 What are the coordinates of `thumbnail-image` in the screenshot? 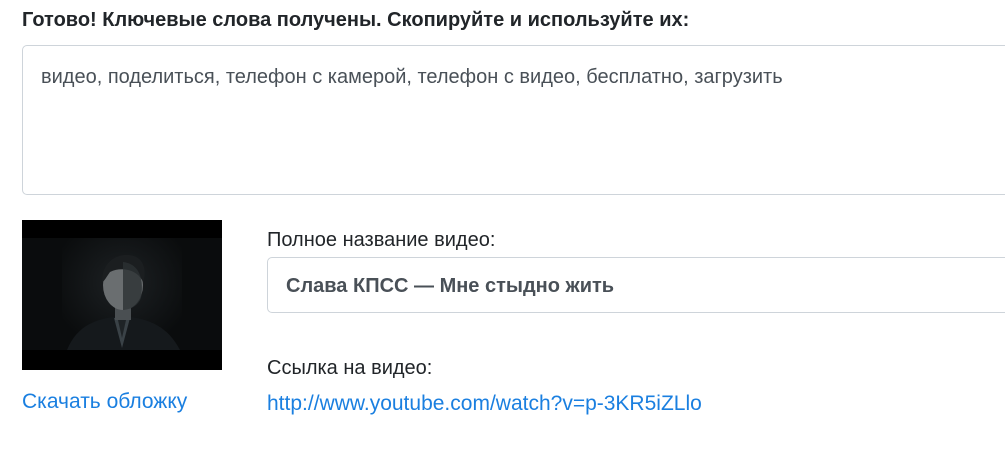 It's located at (122, 295).